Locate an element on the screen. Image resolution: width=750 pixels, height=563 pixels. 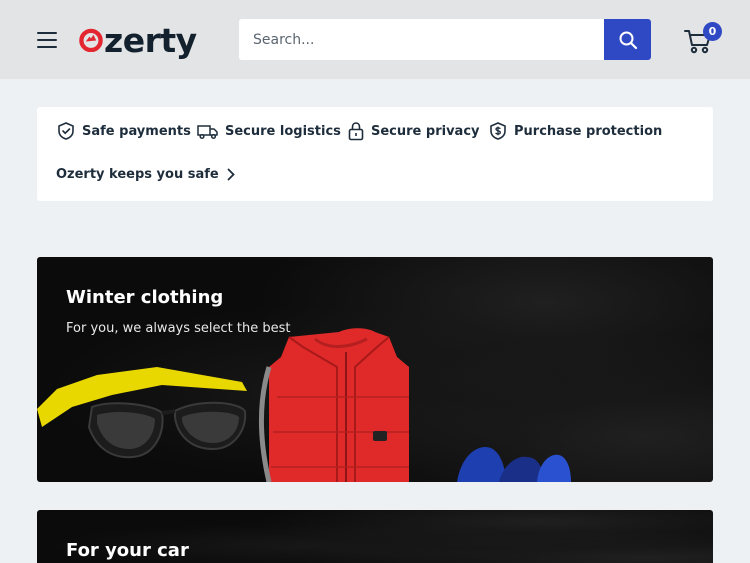
logo: zerty is located at coordinates (138, 40).